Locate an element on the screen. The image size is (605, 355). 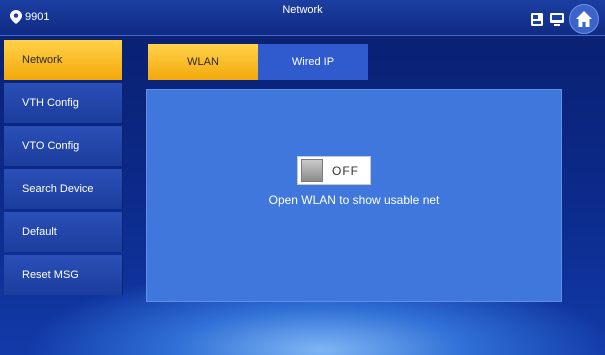
sidebar-item-reset-msg: Reset MSG is located at coordinates (63, 275).